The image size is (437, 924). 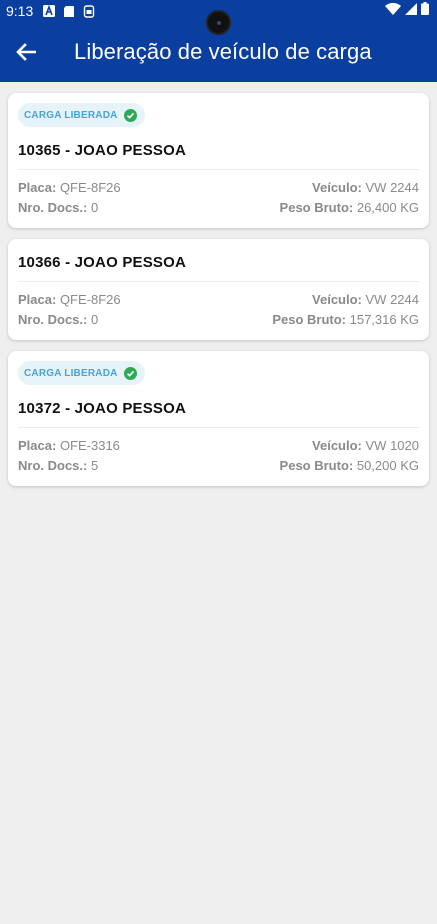 I want to click on page-title: Liberação de veículo de carga, so click(x=223, y=51).